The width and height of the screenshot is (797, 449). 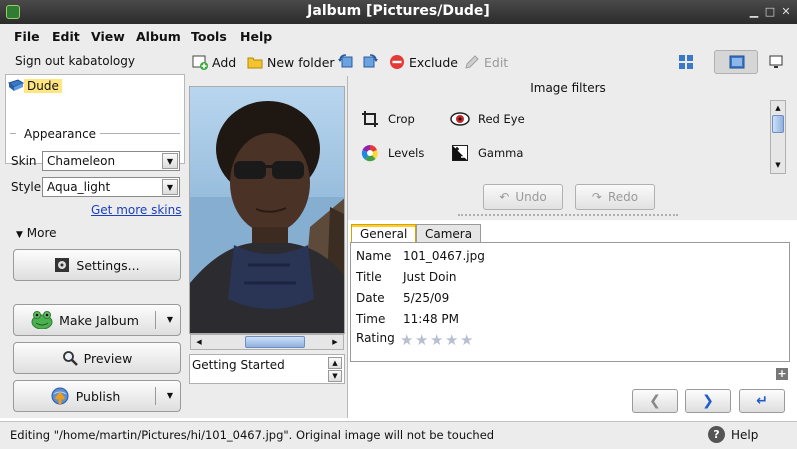 I want to click on edit-button: Edit, so click(x=486, y=62).